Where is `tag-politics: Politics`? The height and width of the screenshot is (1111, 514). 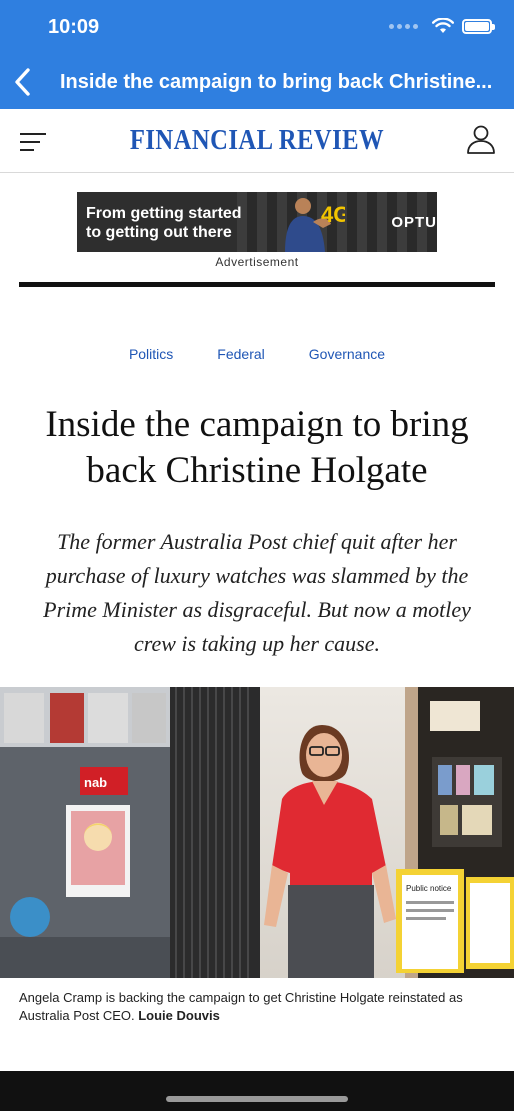
tag-politics: Politics is located at coordinates (151, 354).